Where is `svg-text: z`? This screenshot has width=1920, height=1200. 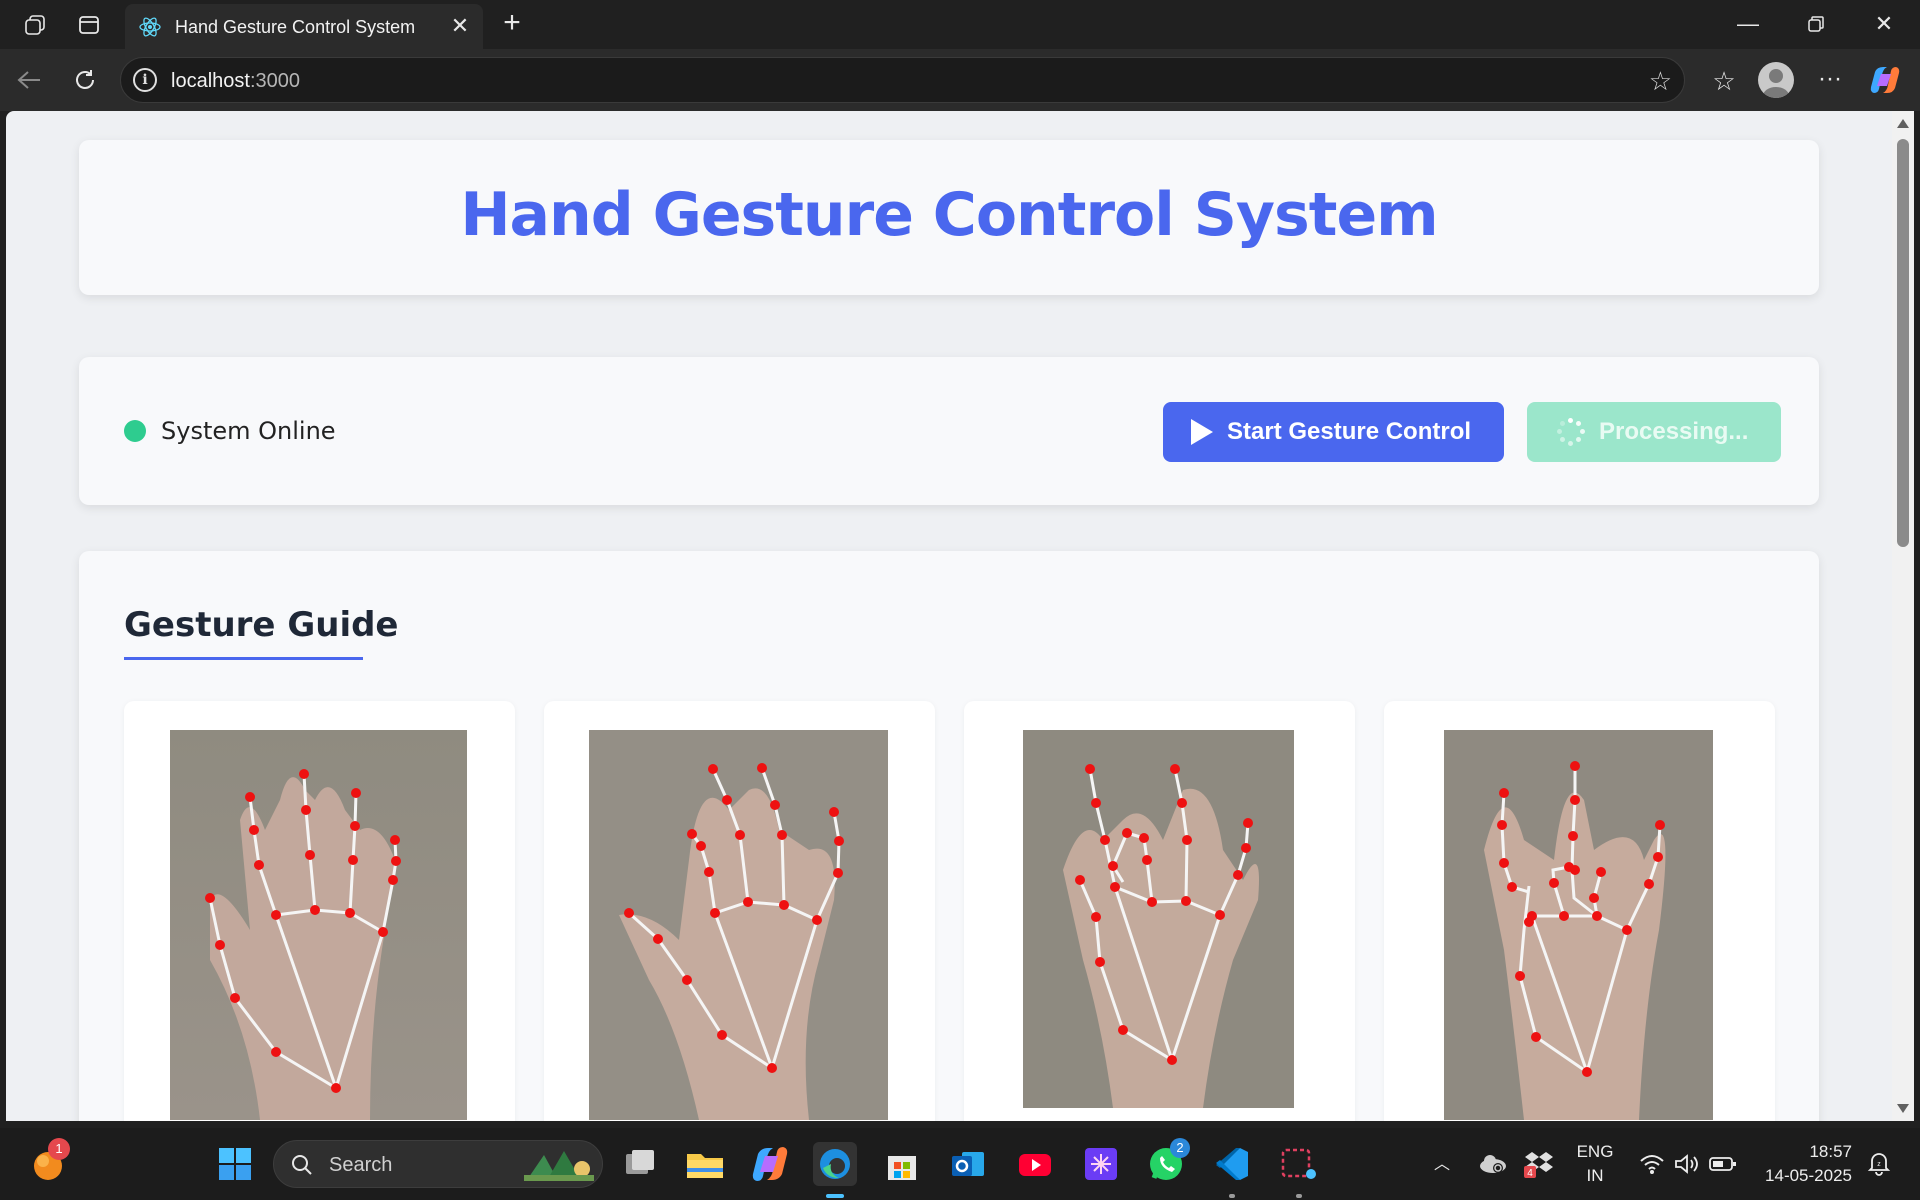 svg-text: z is located at coordinates (1879, 1164).